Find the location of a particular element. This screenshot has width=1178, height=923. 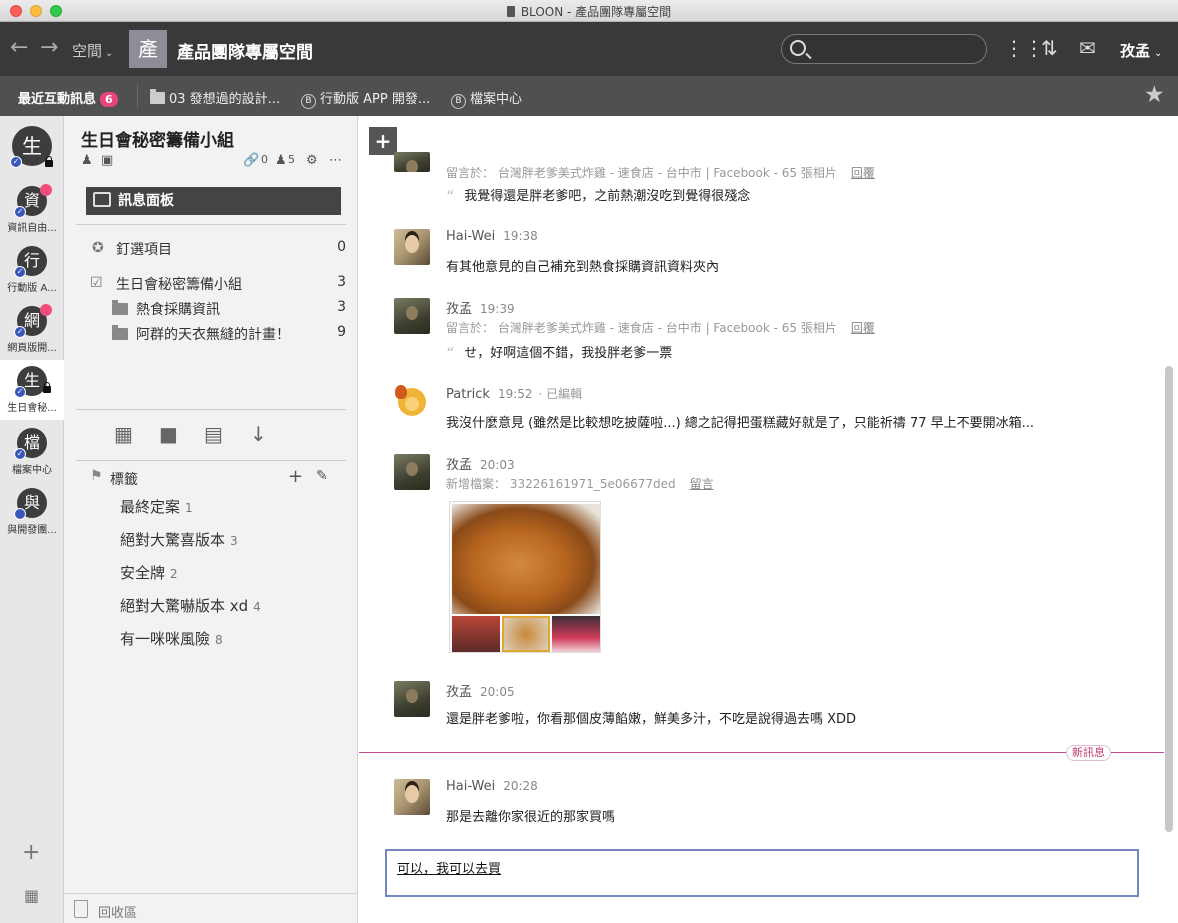

timestamp: 20:03 is located at coordinates (497, 465).